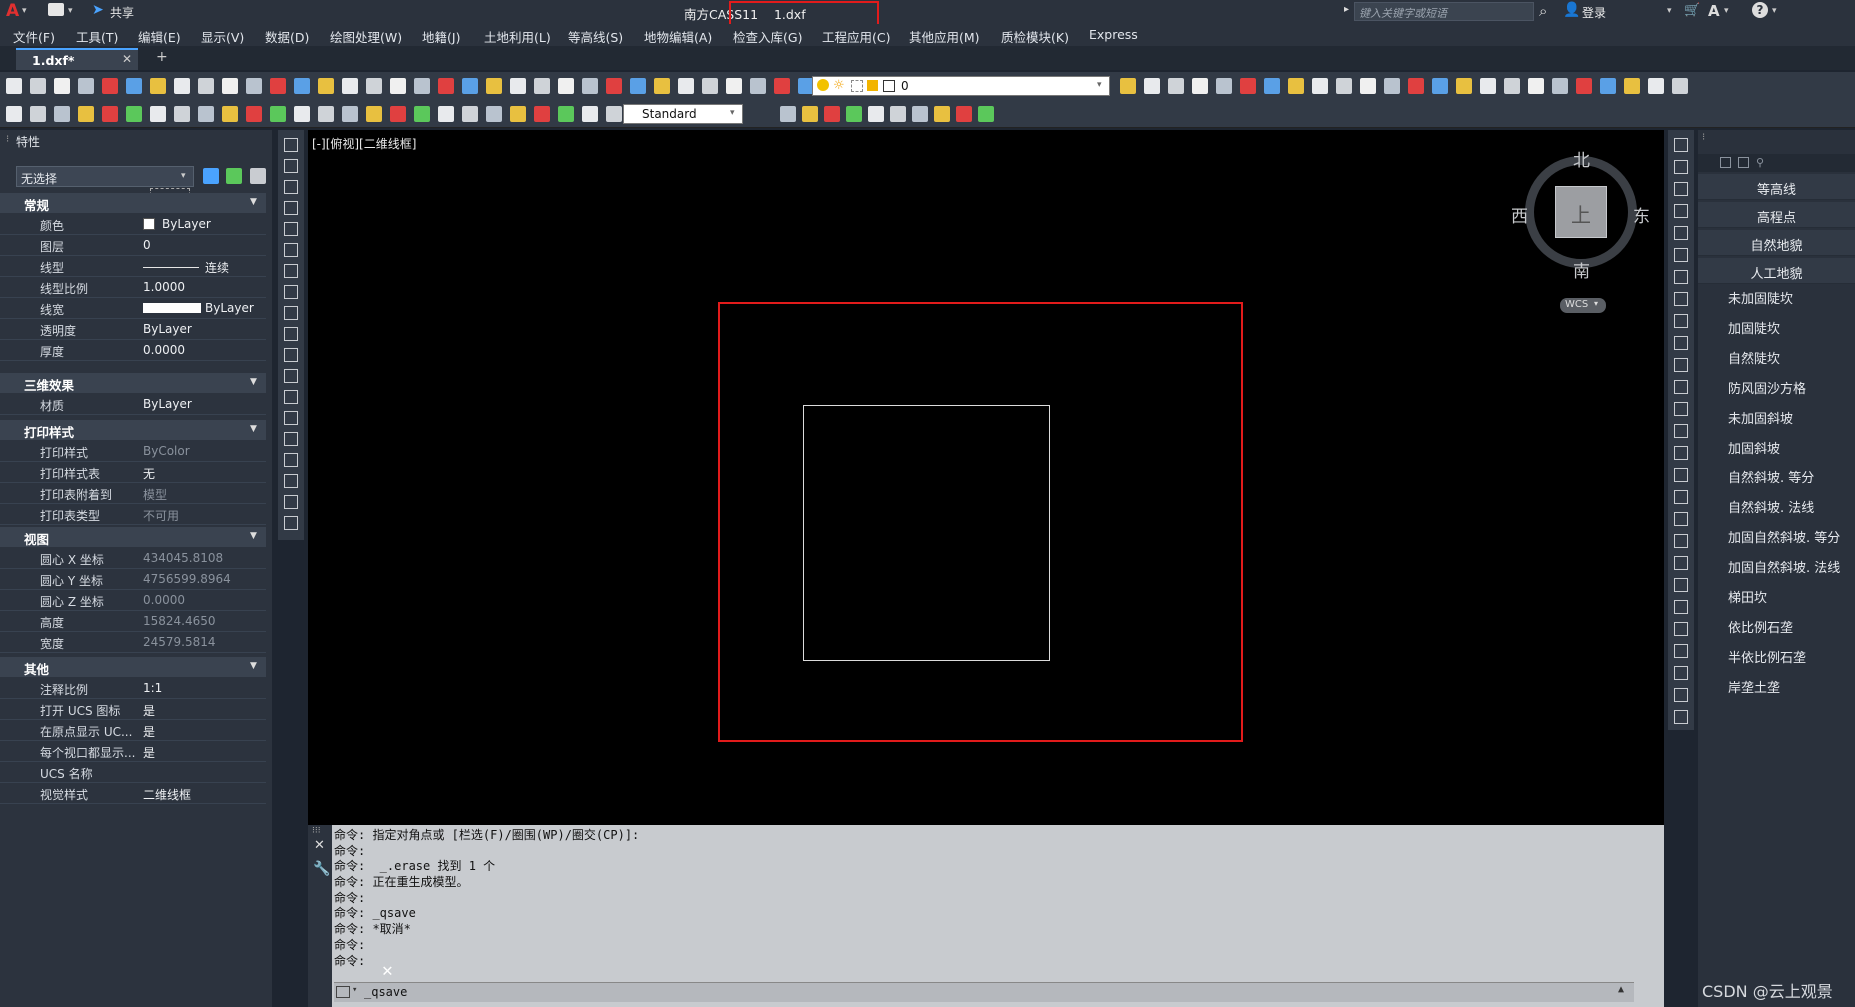 This screenshot has width=1855, height=1007. Describe the element at coordinates (133, 430) in the screenshot. I see `section-header: 打印样式` at that location.